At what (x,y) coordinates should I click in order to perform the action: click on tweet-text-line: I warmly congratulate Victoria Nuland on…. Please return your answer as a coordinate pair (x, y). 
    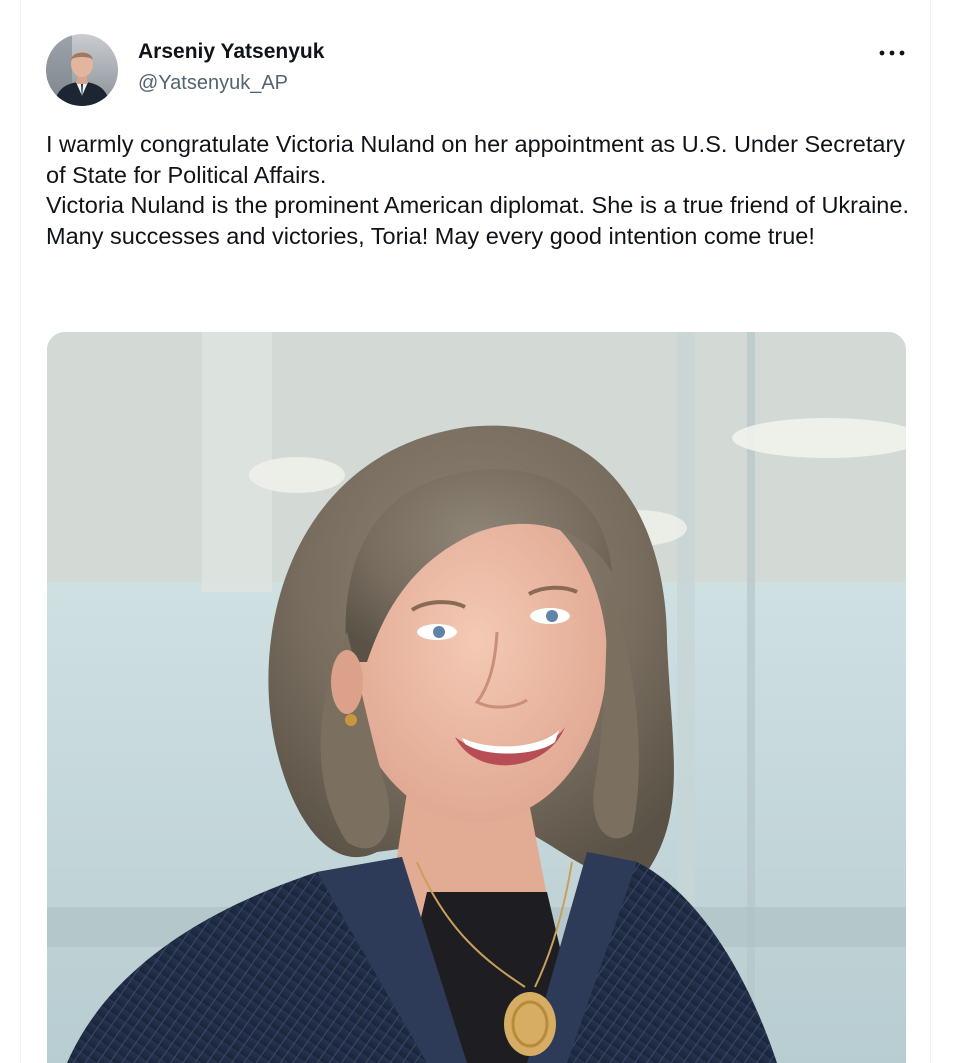
    Looking at the image, I should click on (476, 159).